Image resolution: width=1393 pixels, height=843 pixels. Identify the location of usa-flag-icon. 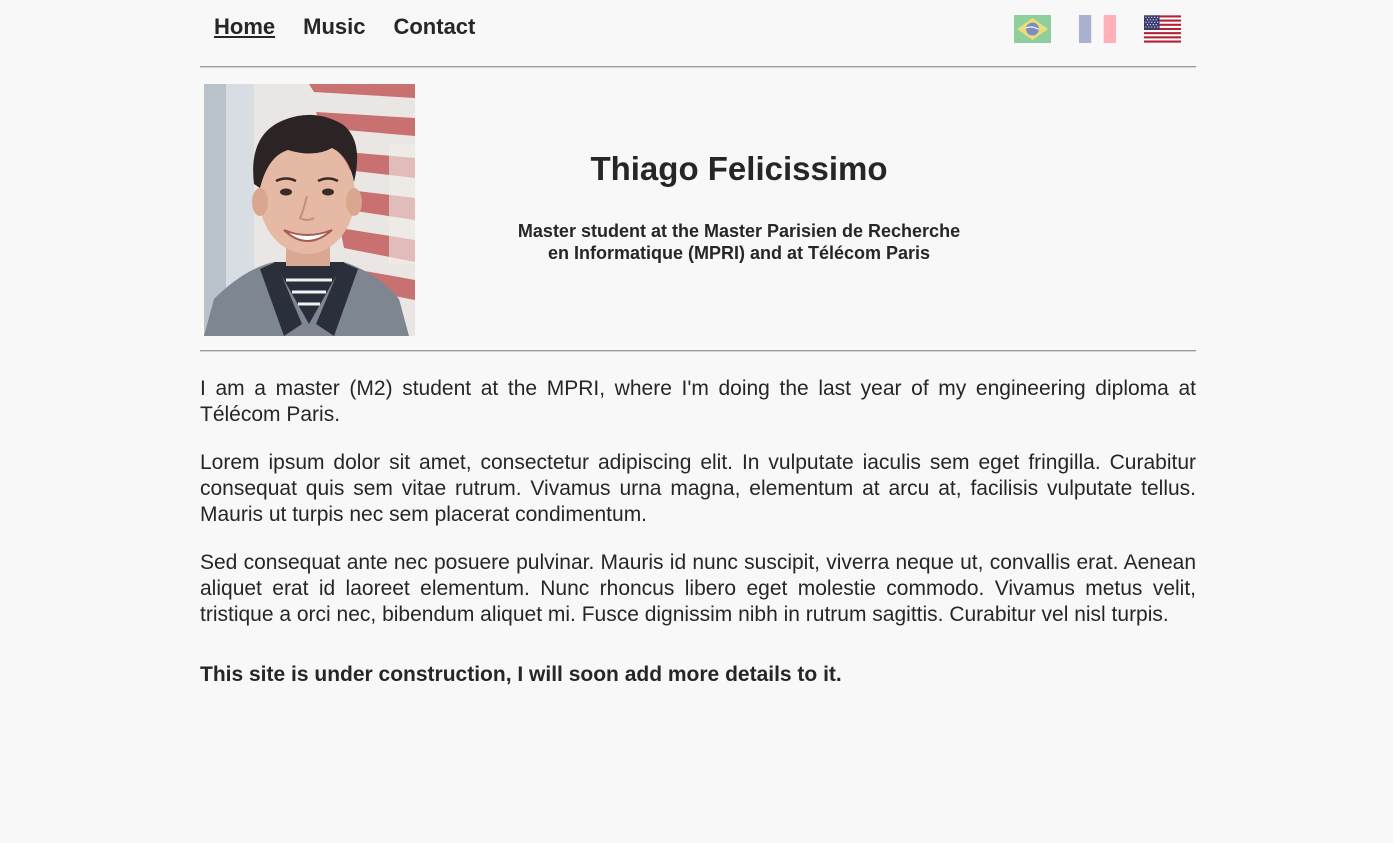
(1162, 29).